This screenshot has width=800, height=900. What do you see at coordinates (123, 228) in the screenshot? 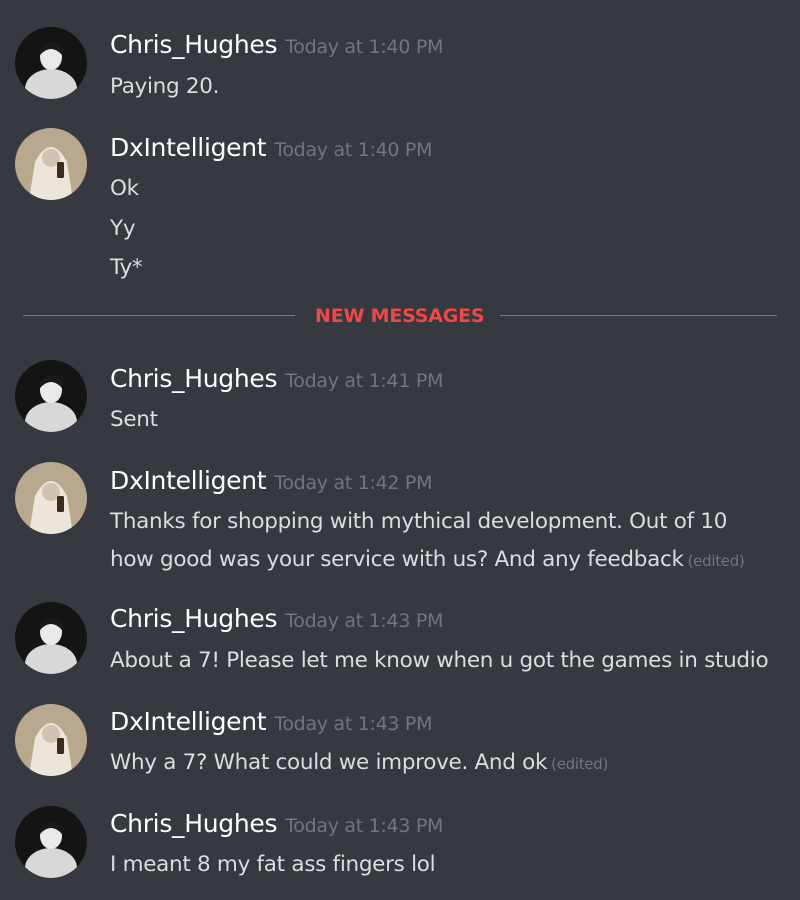
I see `message-text: Yy` at bounding box center [123, 228].